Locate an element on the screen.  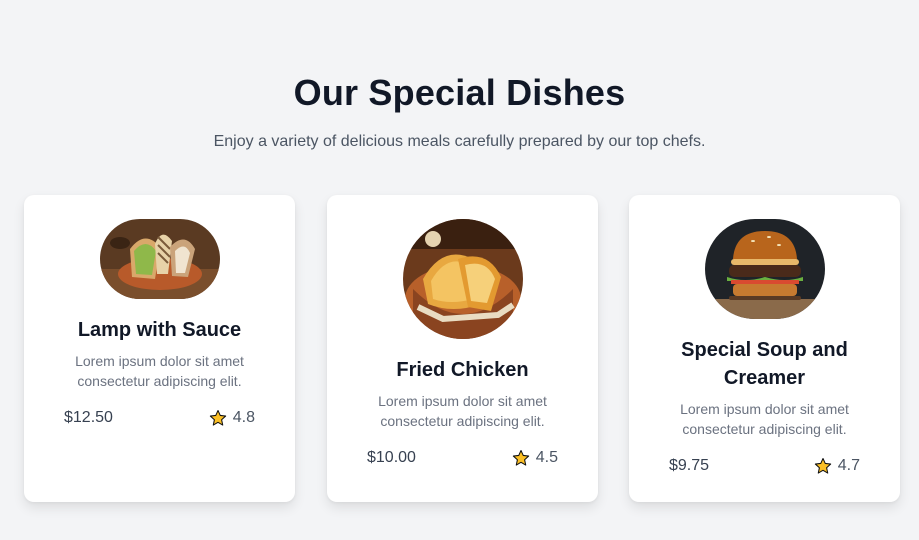
rating-value: 4.7 is located at coordinates (848, 465).